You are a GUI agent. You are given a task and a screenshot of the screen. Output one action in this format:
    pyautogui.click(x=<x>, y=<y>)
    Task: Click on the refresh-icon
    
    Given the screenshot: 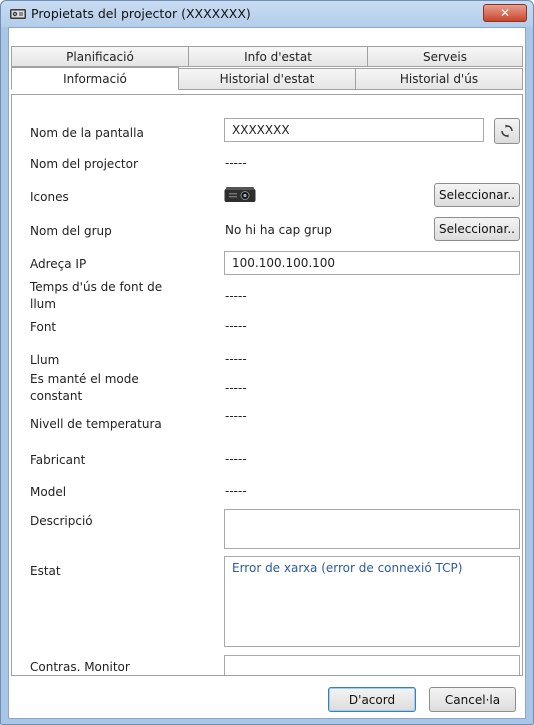 What is the action you would take?
    pyautogui.click(x=507, y=131)
    